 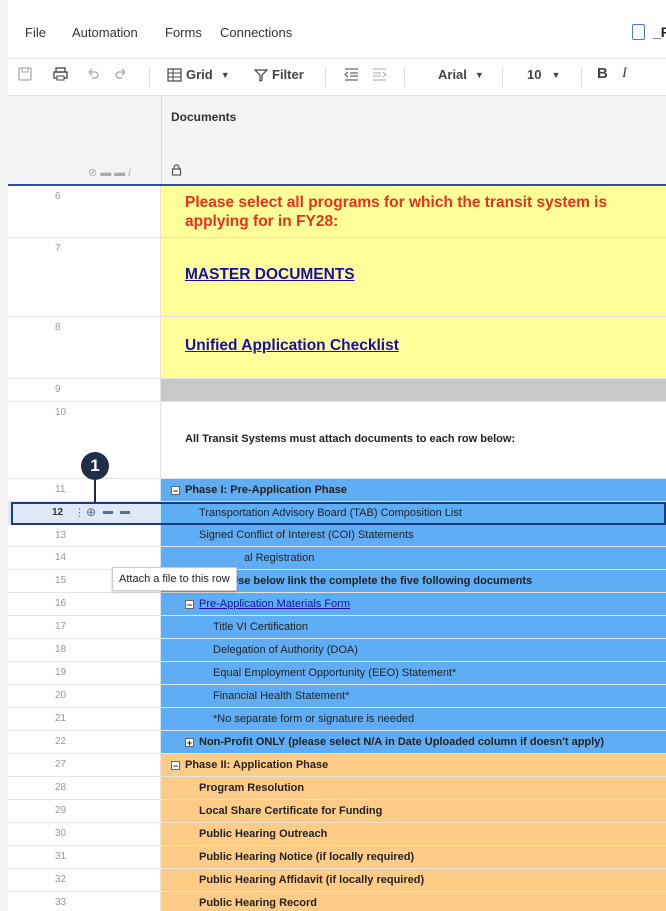 I want to click on row-number-label: 22, so click(x=61, y=741).